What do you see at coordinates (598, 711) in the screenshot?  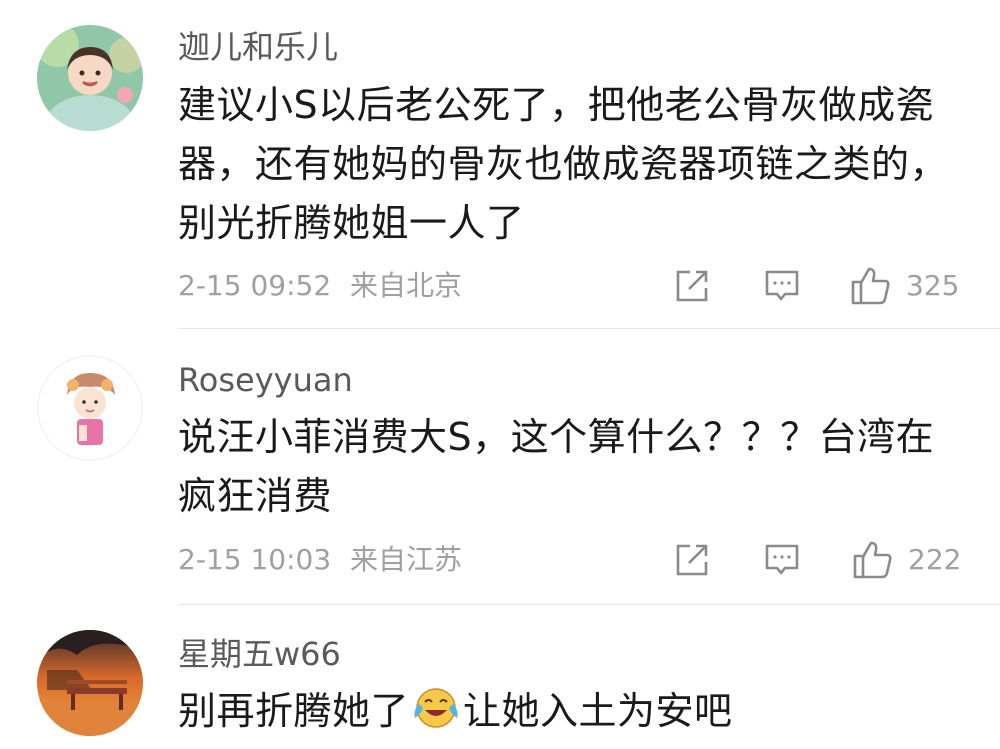 I see `comment-text-part: 让她入土为安吧` at bounding box center [598, 711].